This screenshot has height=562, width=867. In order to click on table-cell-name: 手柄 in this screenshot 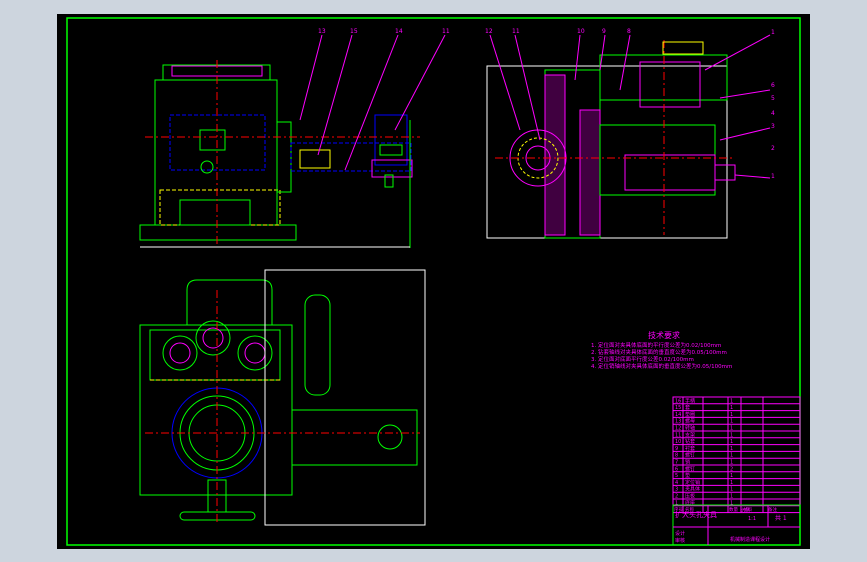, I will do `click(690, 400)`.